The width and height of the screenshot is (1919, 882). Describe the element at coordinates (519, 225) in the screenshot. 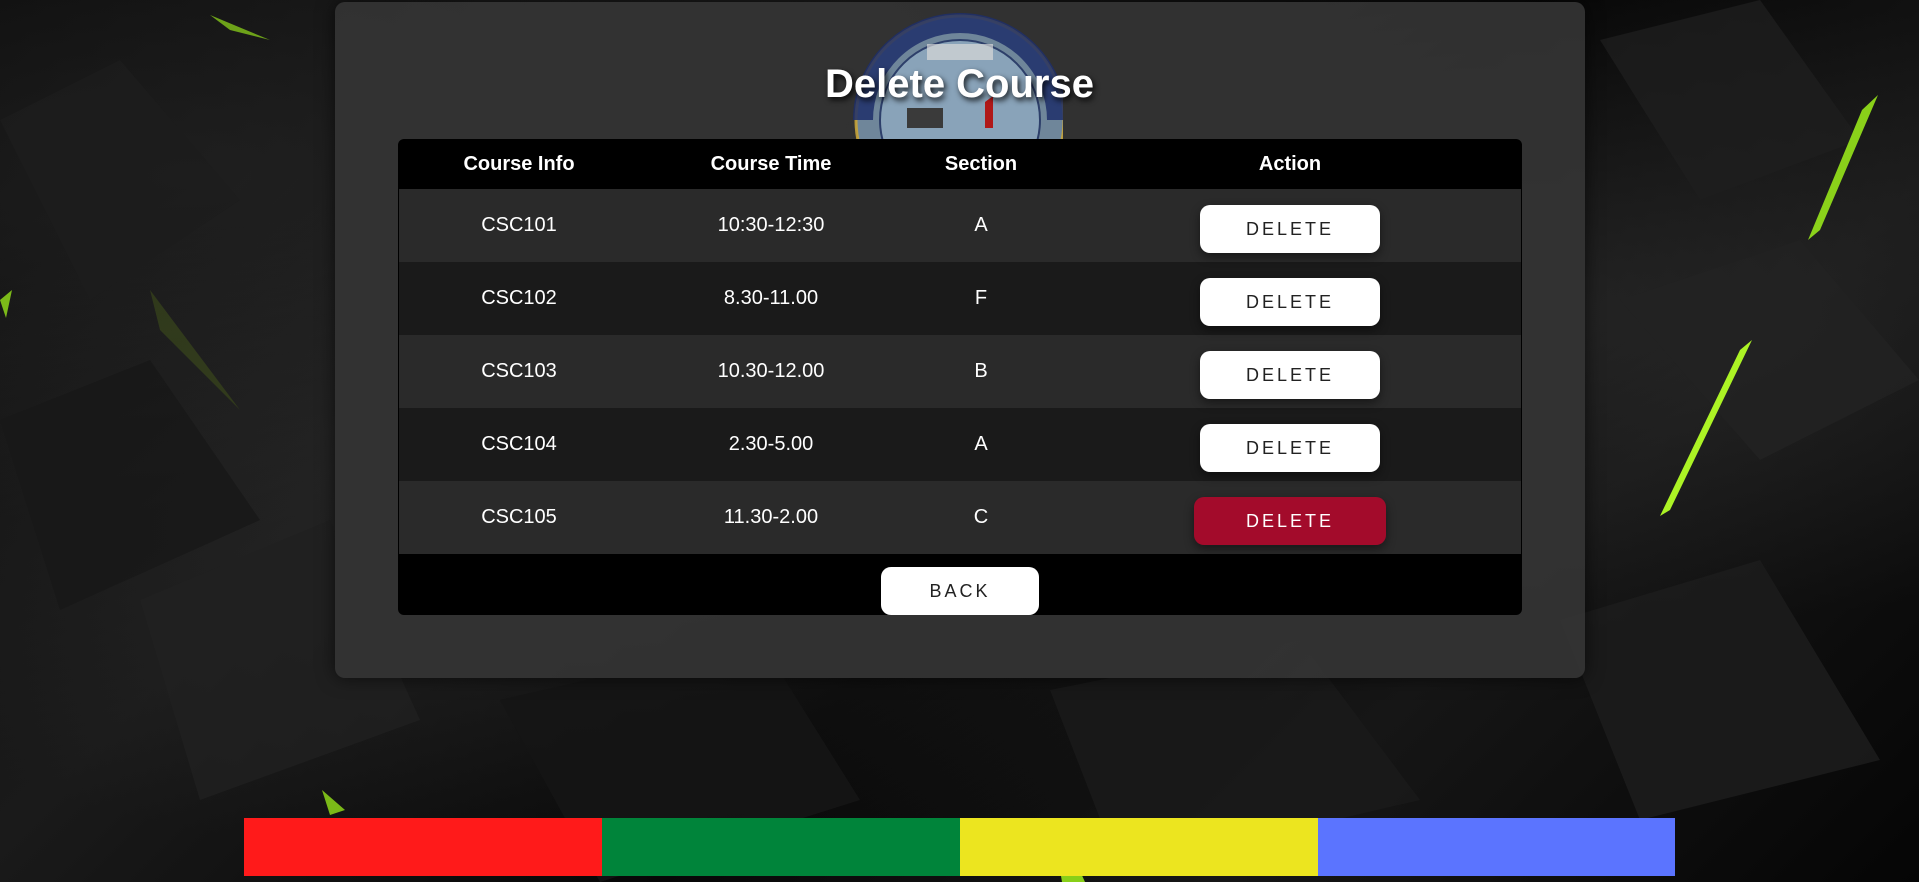

I see `course-cell: CSC101` at that location.